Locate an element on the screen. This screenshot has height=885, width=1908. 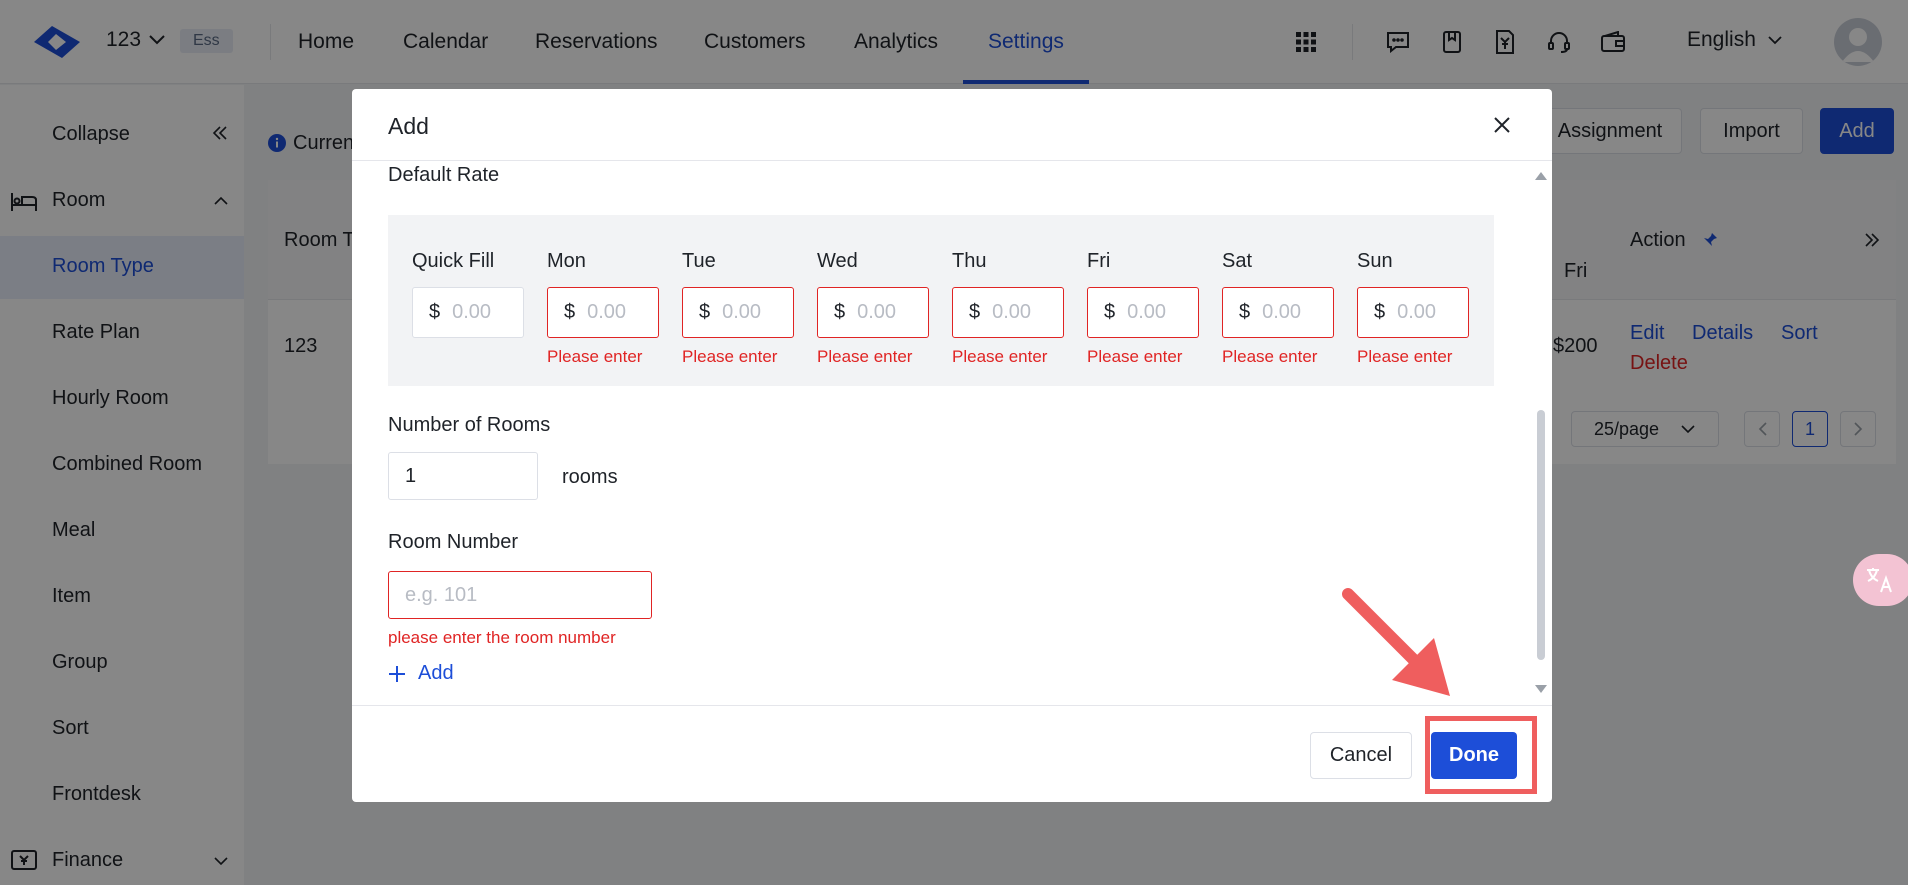
rooms-count-label: Number of Rooms is located at coordinates (469, 425).